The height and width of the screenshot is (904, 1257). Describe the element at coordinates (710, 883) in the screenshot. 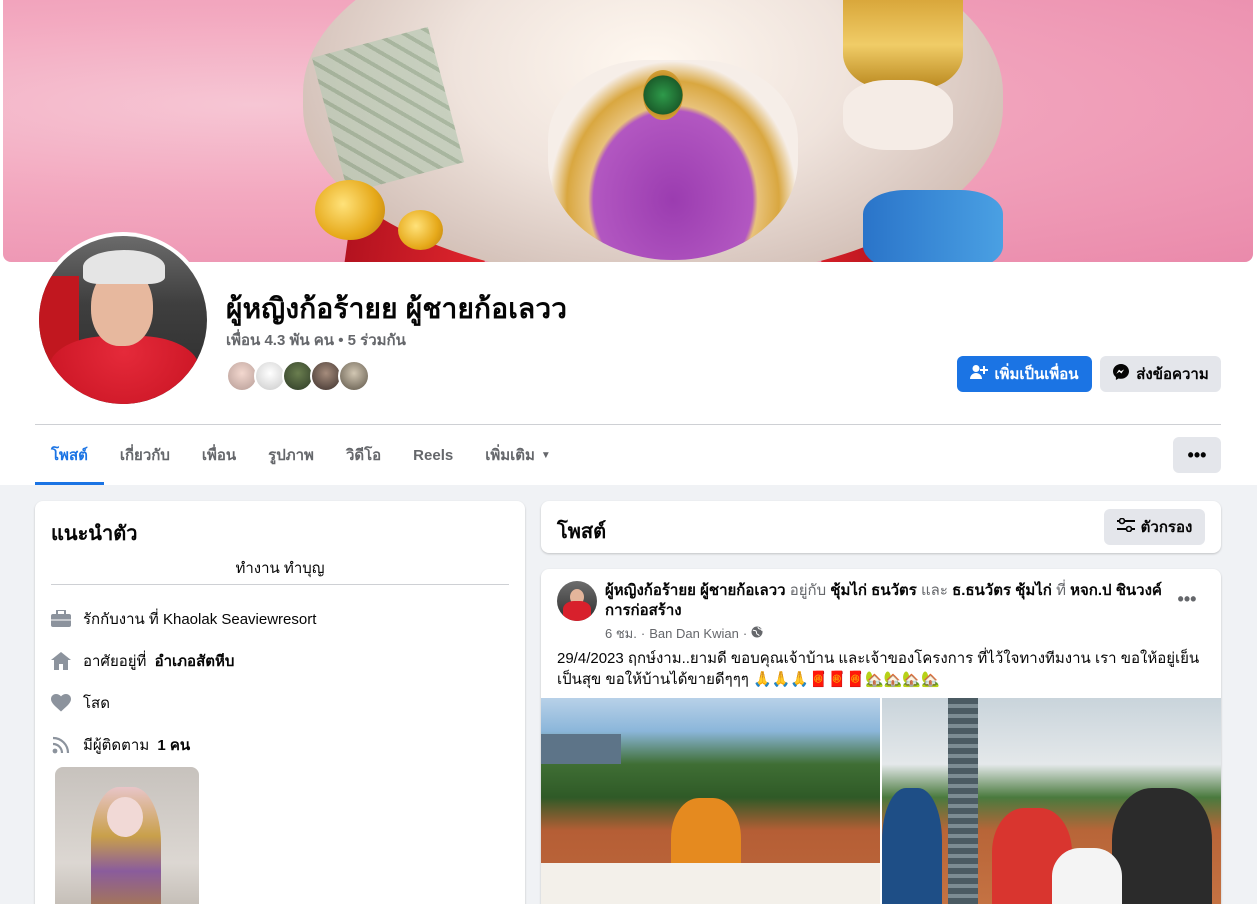

I see `photo-table` at that location.